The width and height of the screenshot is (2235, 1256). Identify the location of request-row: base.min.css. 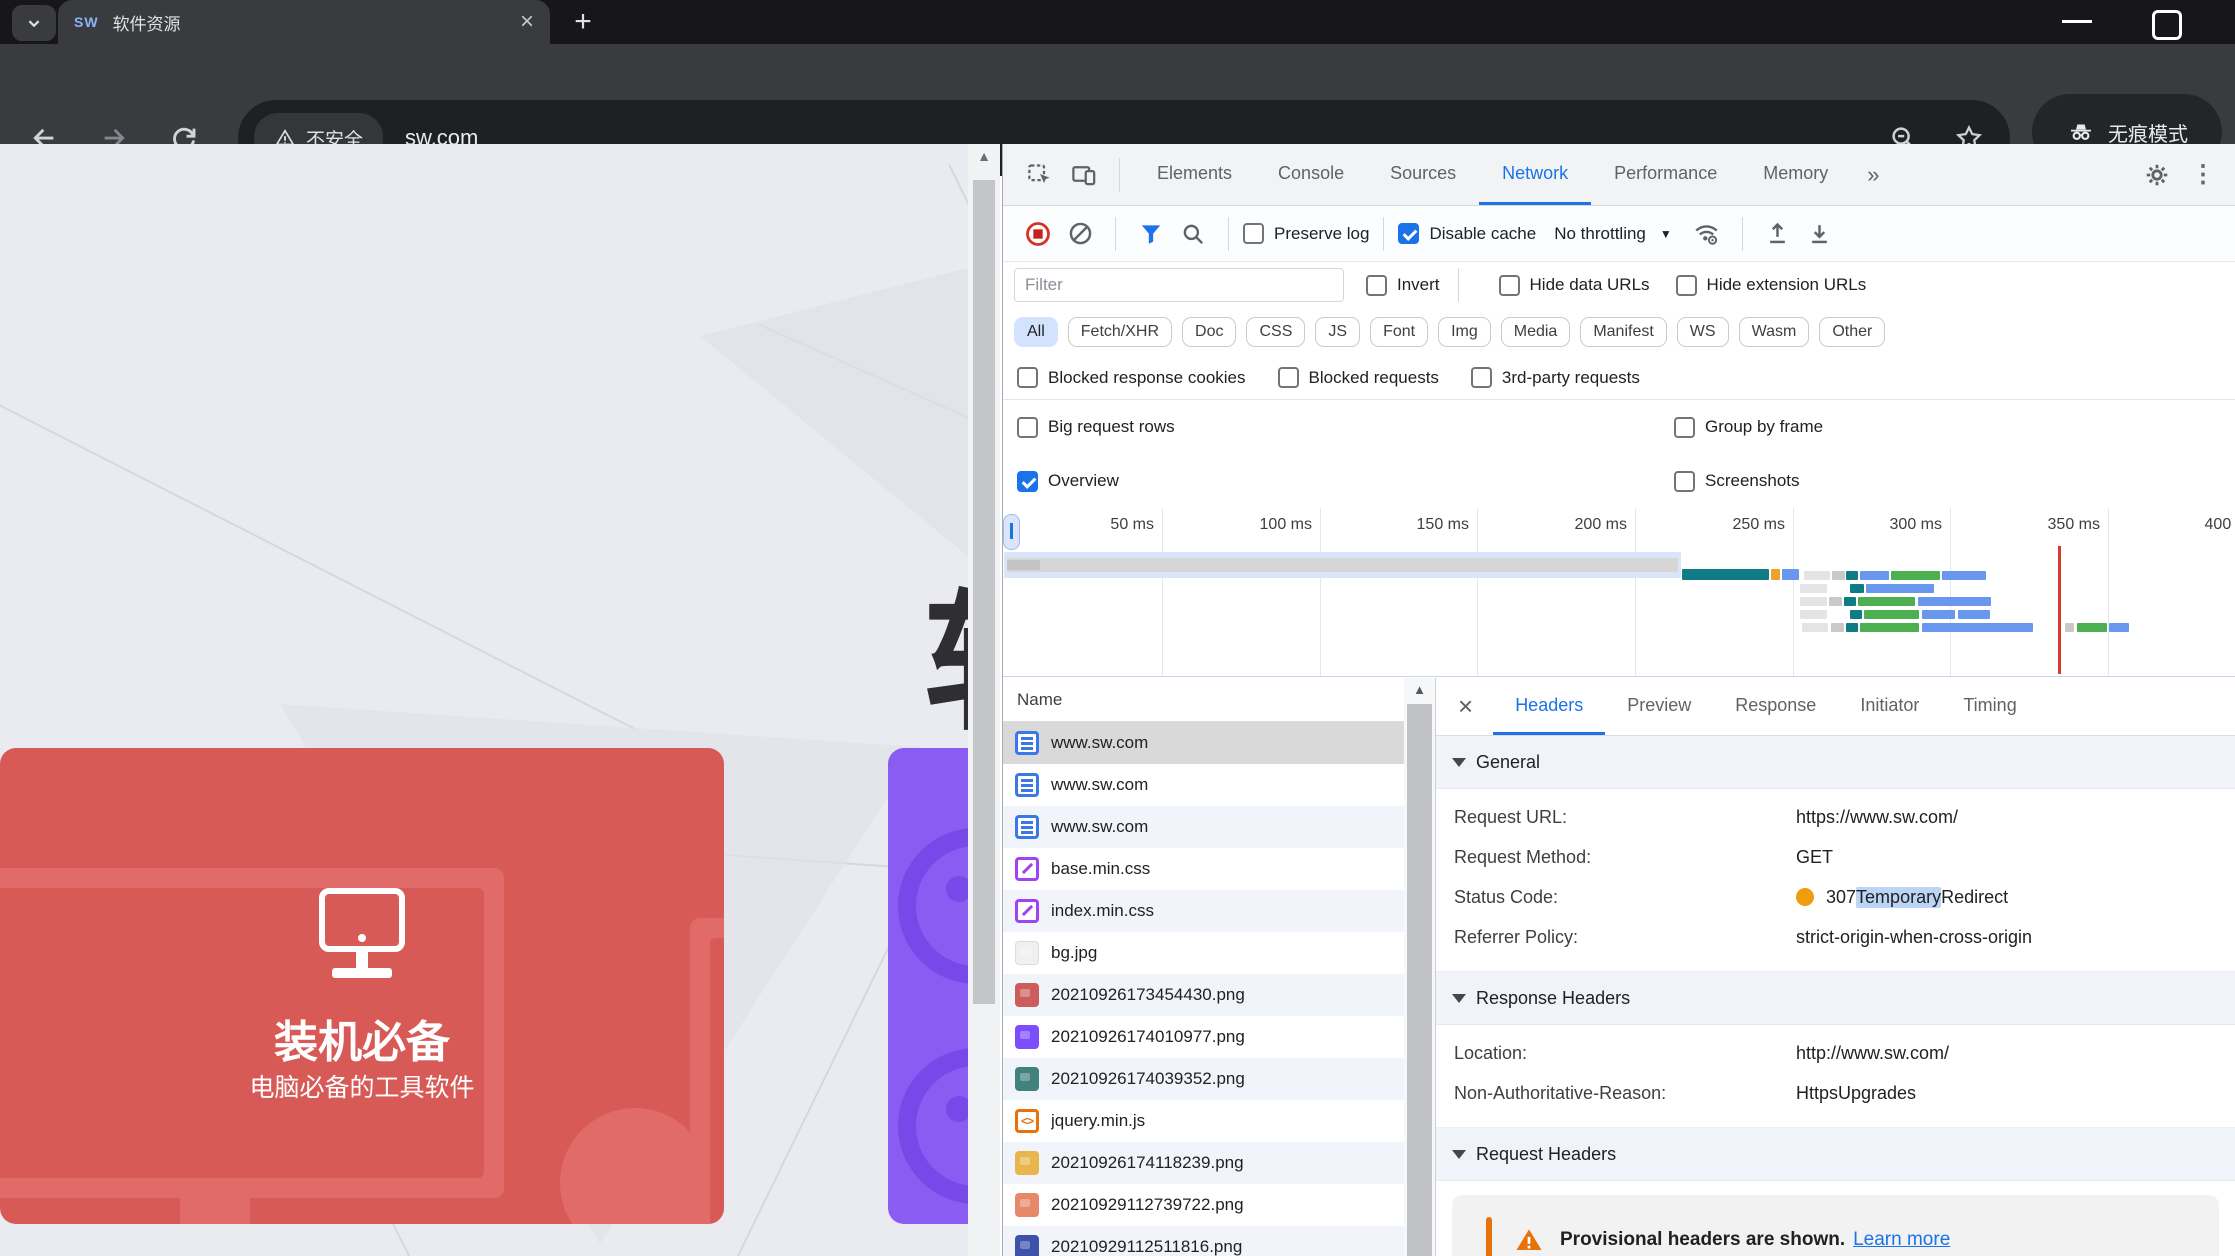
(1203, 869).